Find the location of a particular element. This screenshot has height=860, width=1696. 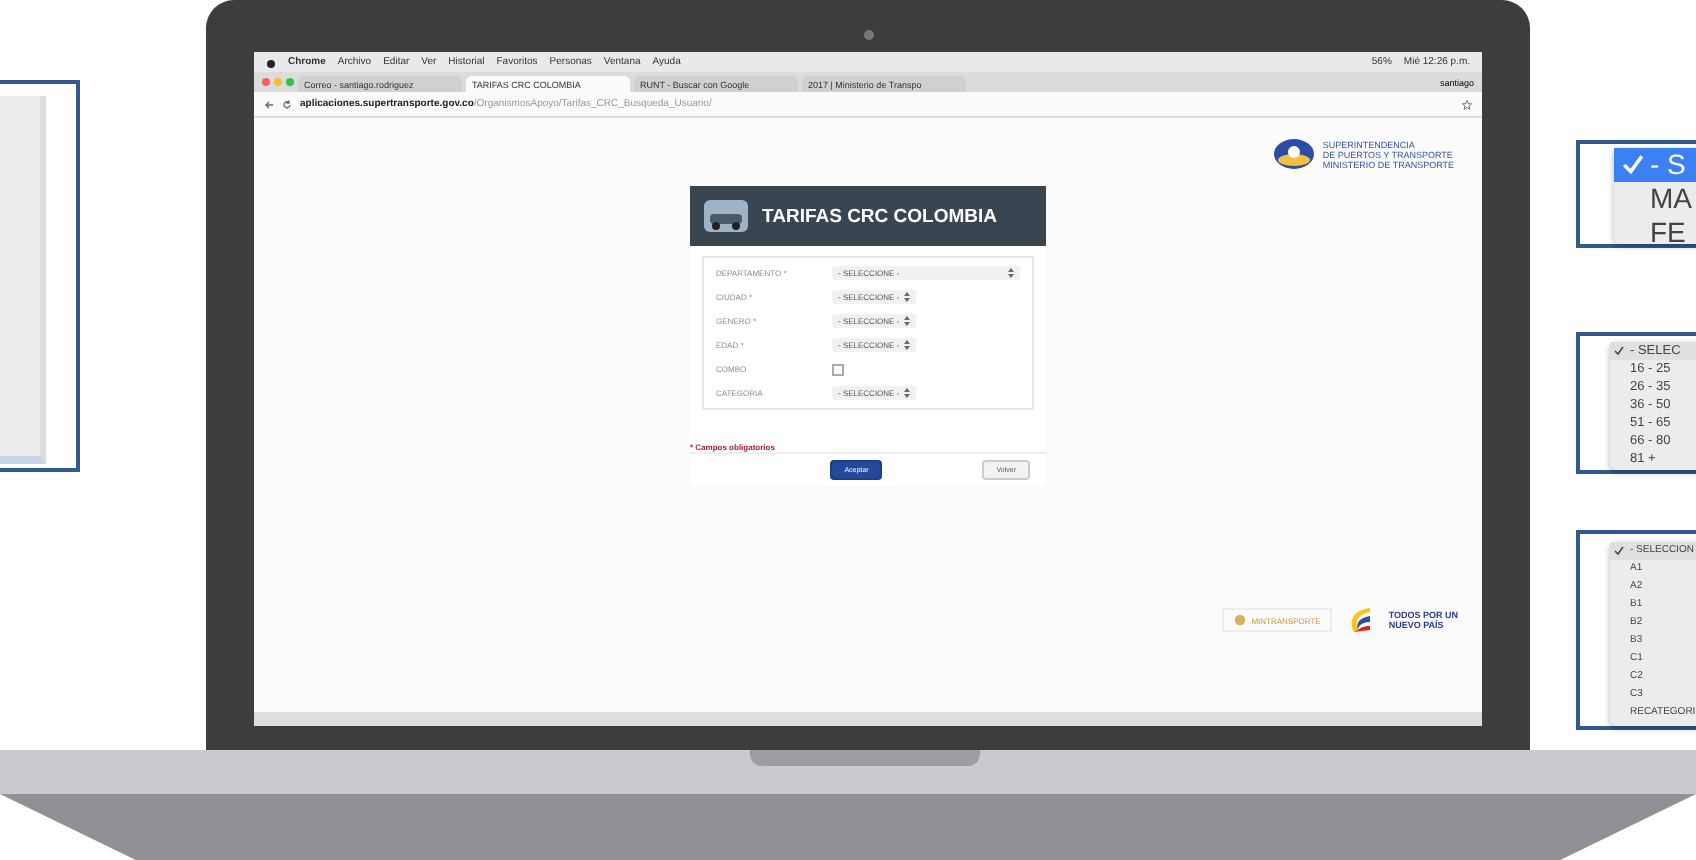

flag-swoosh-icon is located at coordinates (1360, 620).